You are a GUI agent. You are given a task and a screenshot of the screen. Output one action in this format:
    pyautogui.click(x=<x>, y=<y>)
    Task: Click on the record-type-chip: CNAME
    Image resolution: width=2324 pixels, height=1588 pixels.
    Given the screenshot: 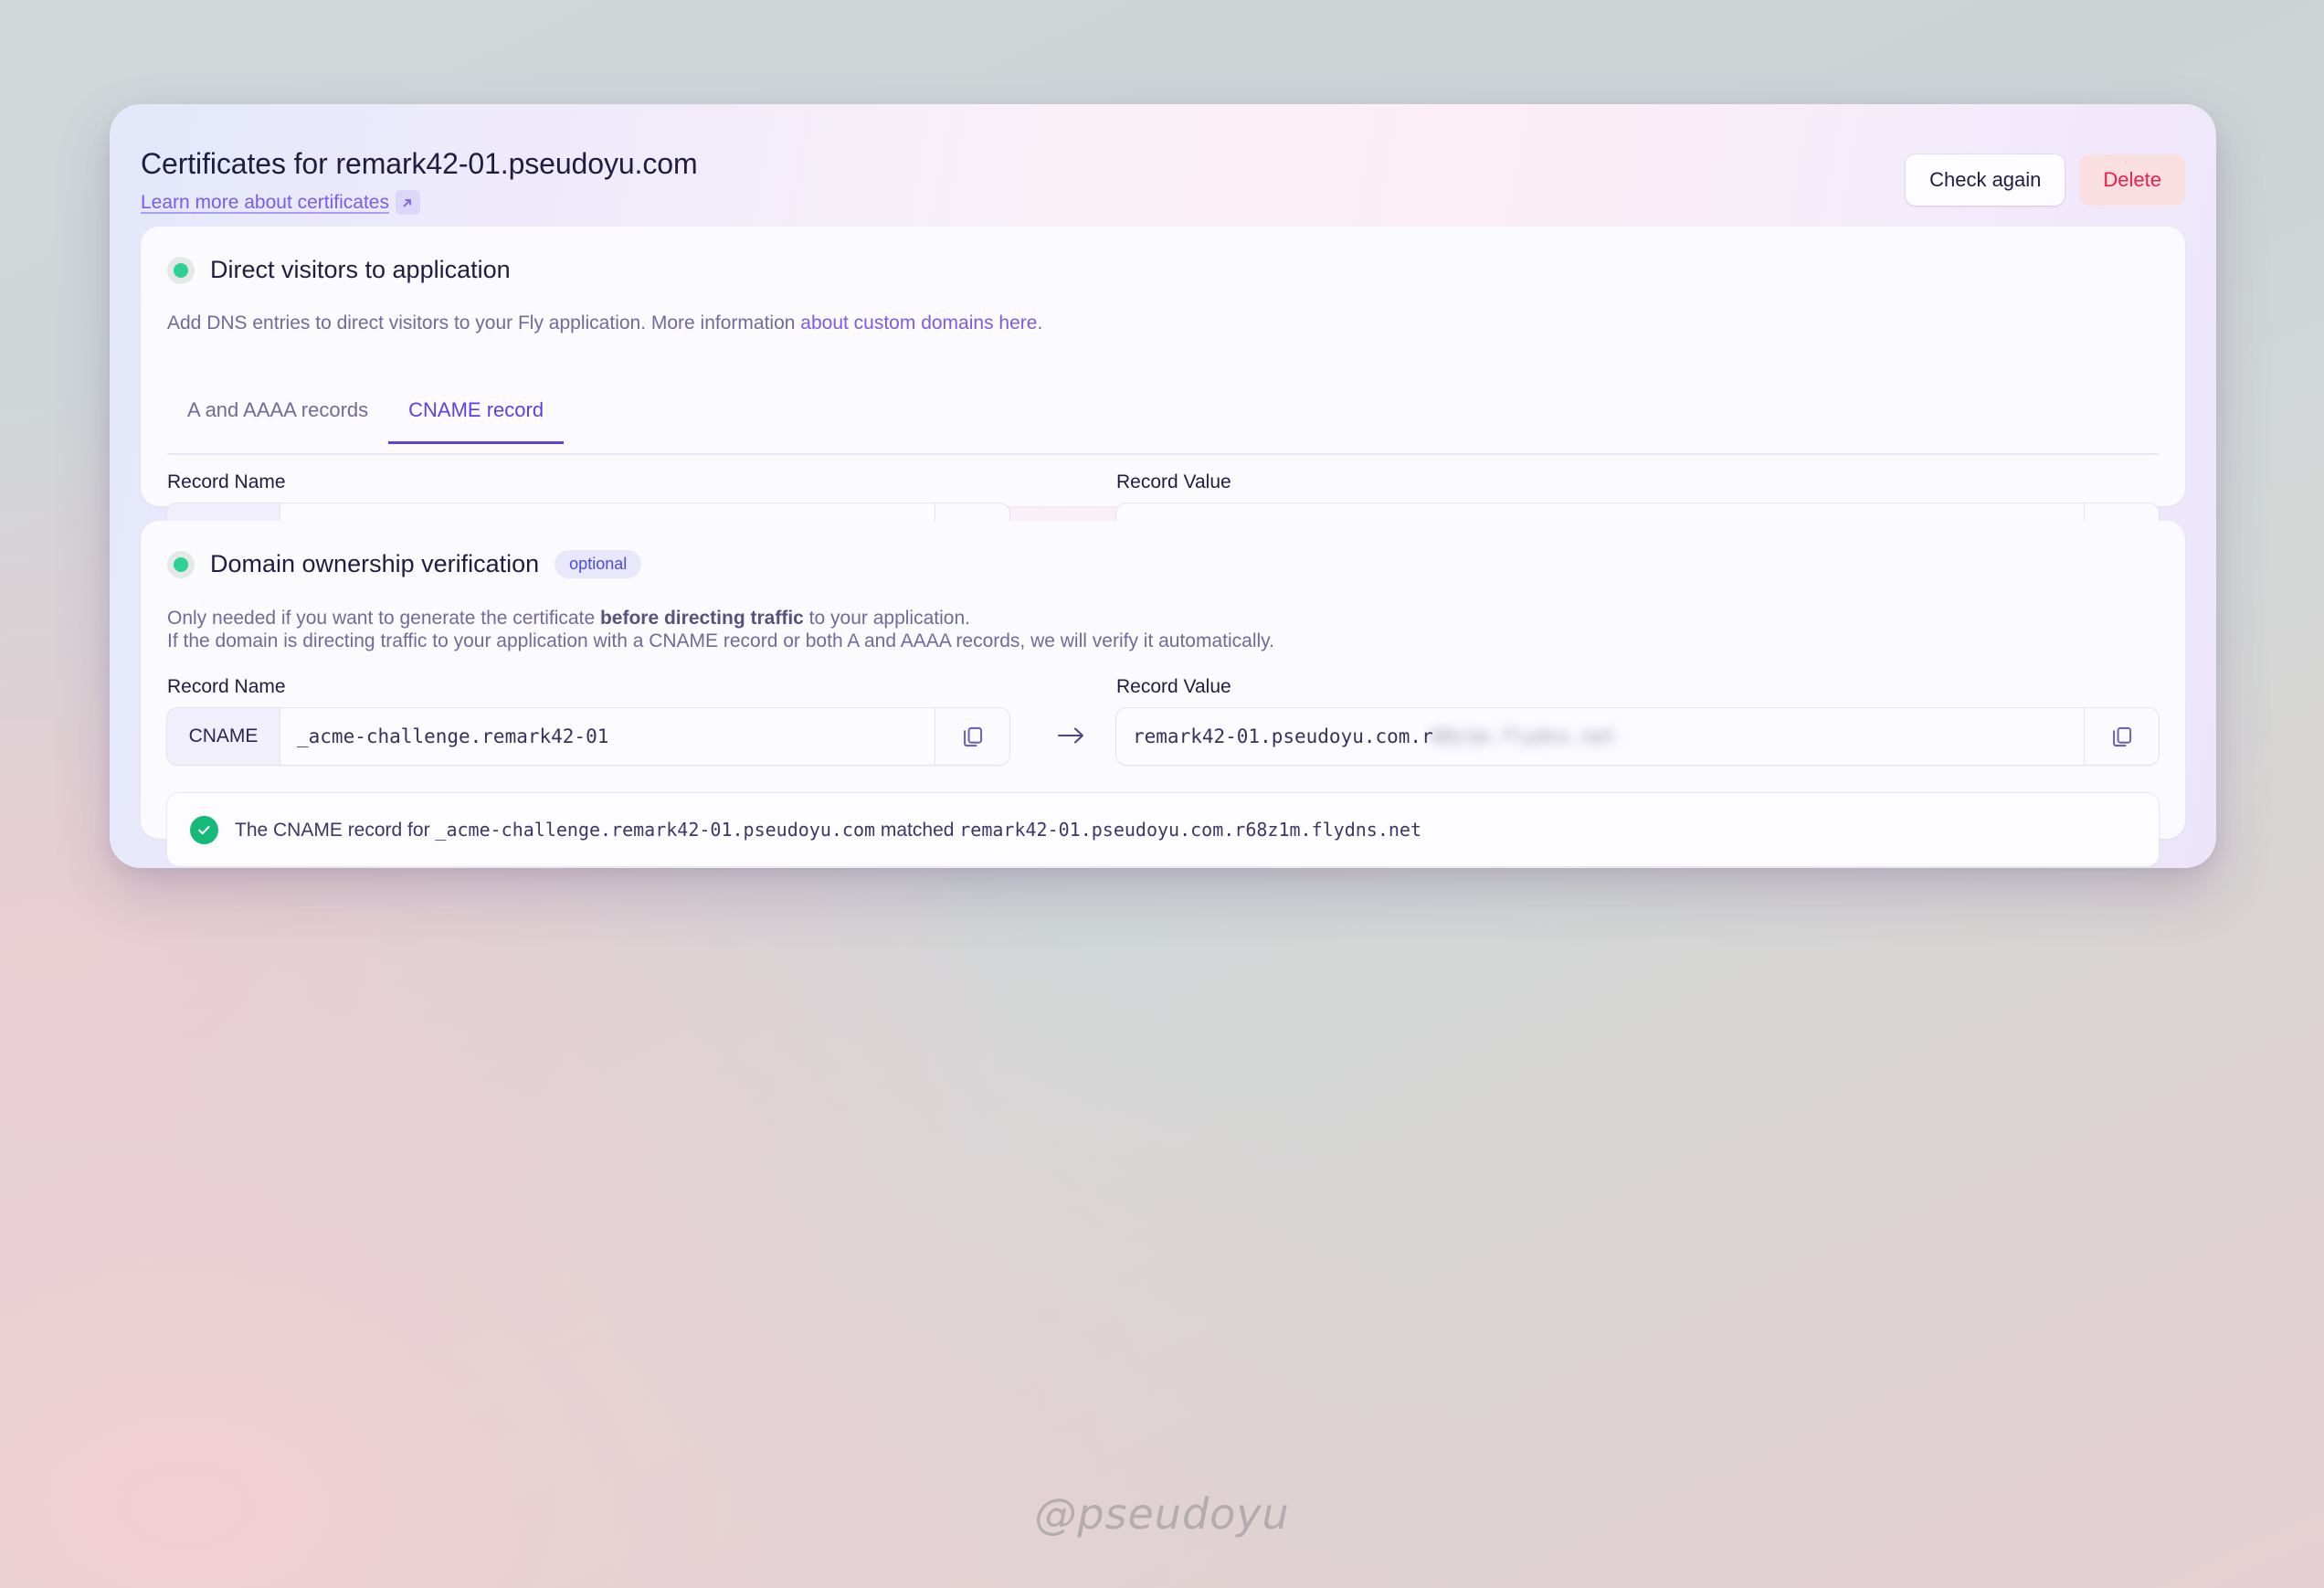 What is the action you would take?
    pyautogui.click(x=223, y=736)
    